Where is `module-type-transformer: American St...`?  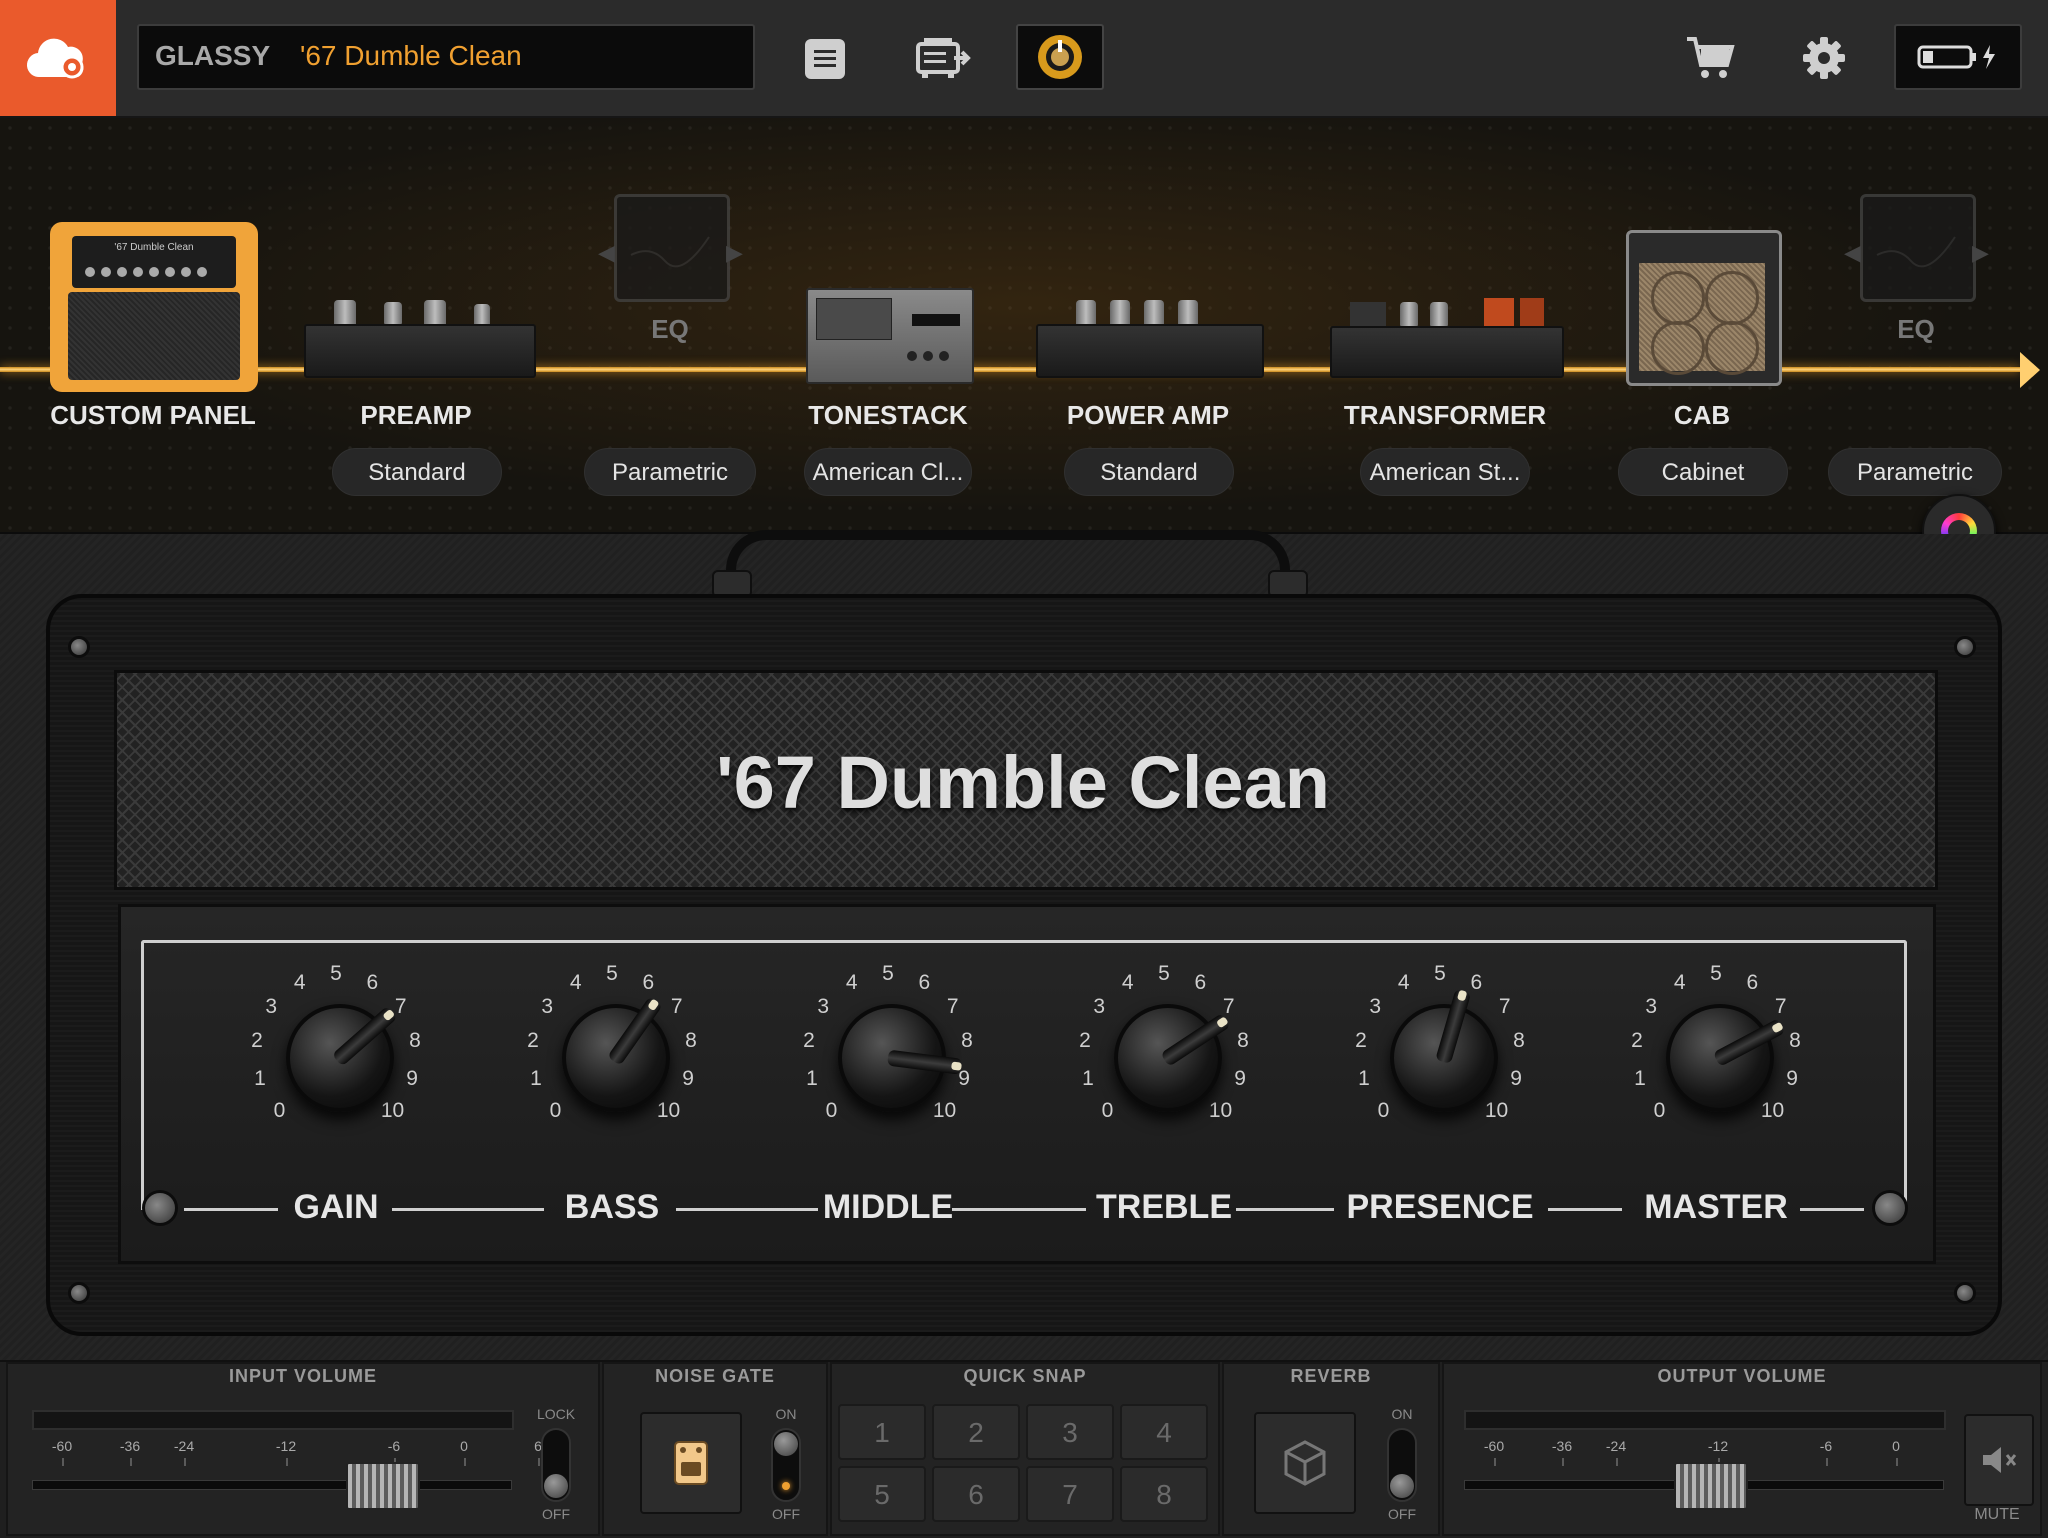
module-type-transformer: American St... is located at coordinates (1445, 472).